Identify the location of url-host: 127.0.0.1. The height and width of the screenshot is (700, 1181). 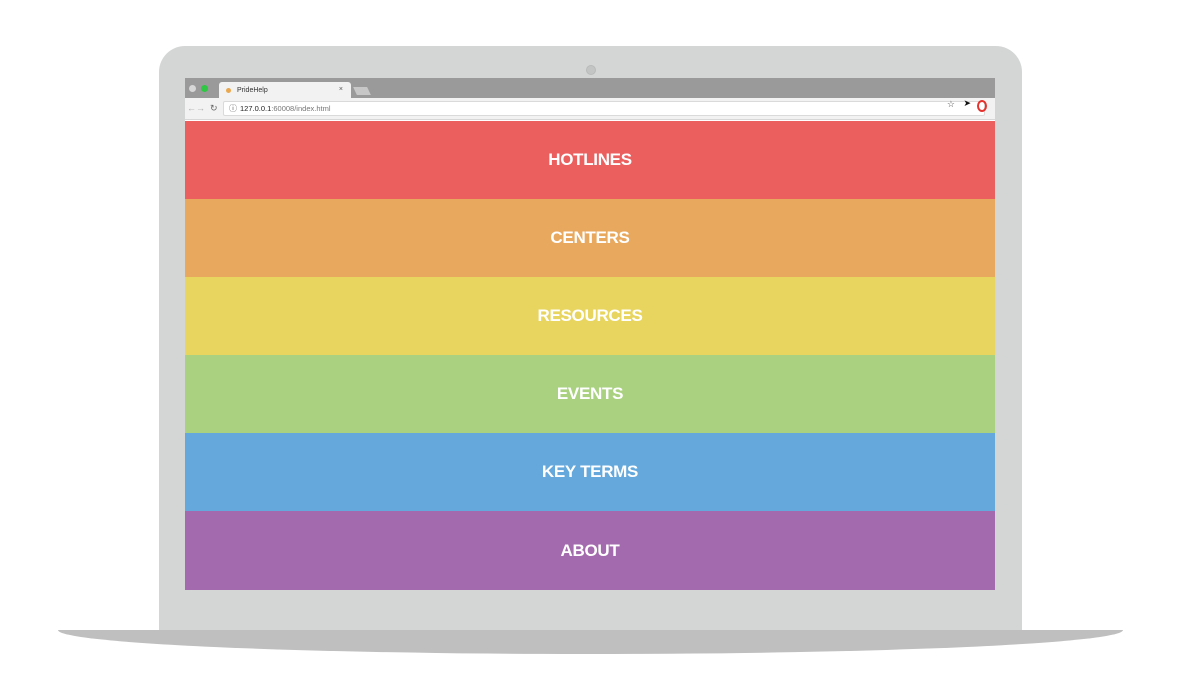
(256, 108).